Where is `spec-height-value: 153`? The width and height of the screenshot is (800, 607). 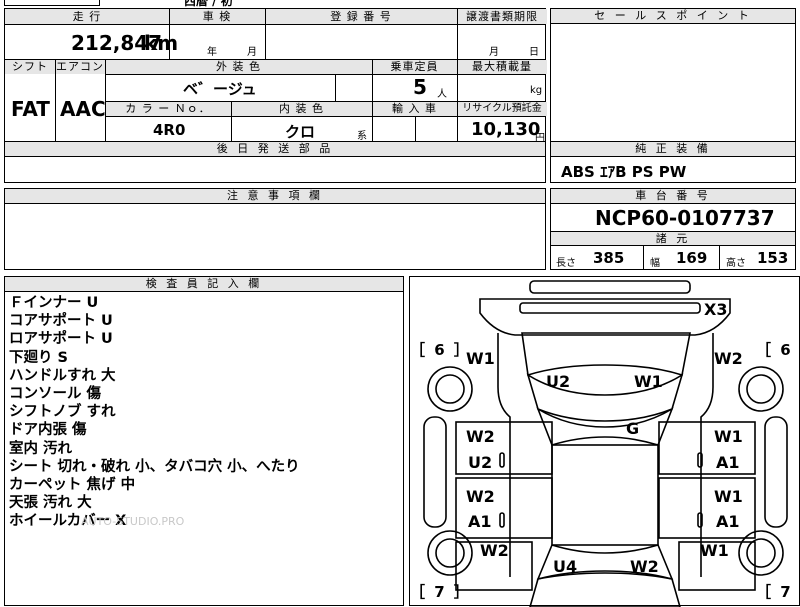
spec-height-value: 153 is located at coordinates (773, 258).